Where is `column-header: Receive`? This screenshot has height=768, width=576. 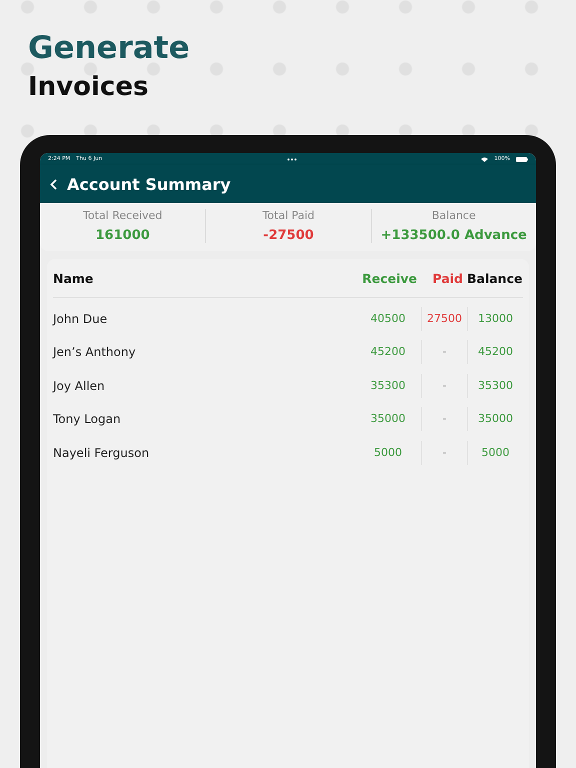
column-header: Receive is located at coordinates (389, 278).